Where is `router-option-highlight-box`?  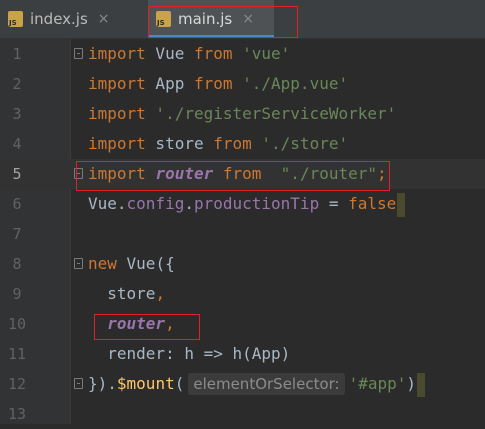
router-option-highlight-box is located at coordinates (147, 327).